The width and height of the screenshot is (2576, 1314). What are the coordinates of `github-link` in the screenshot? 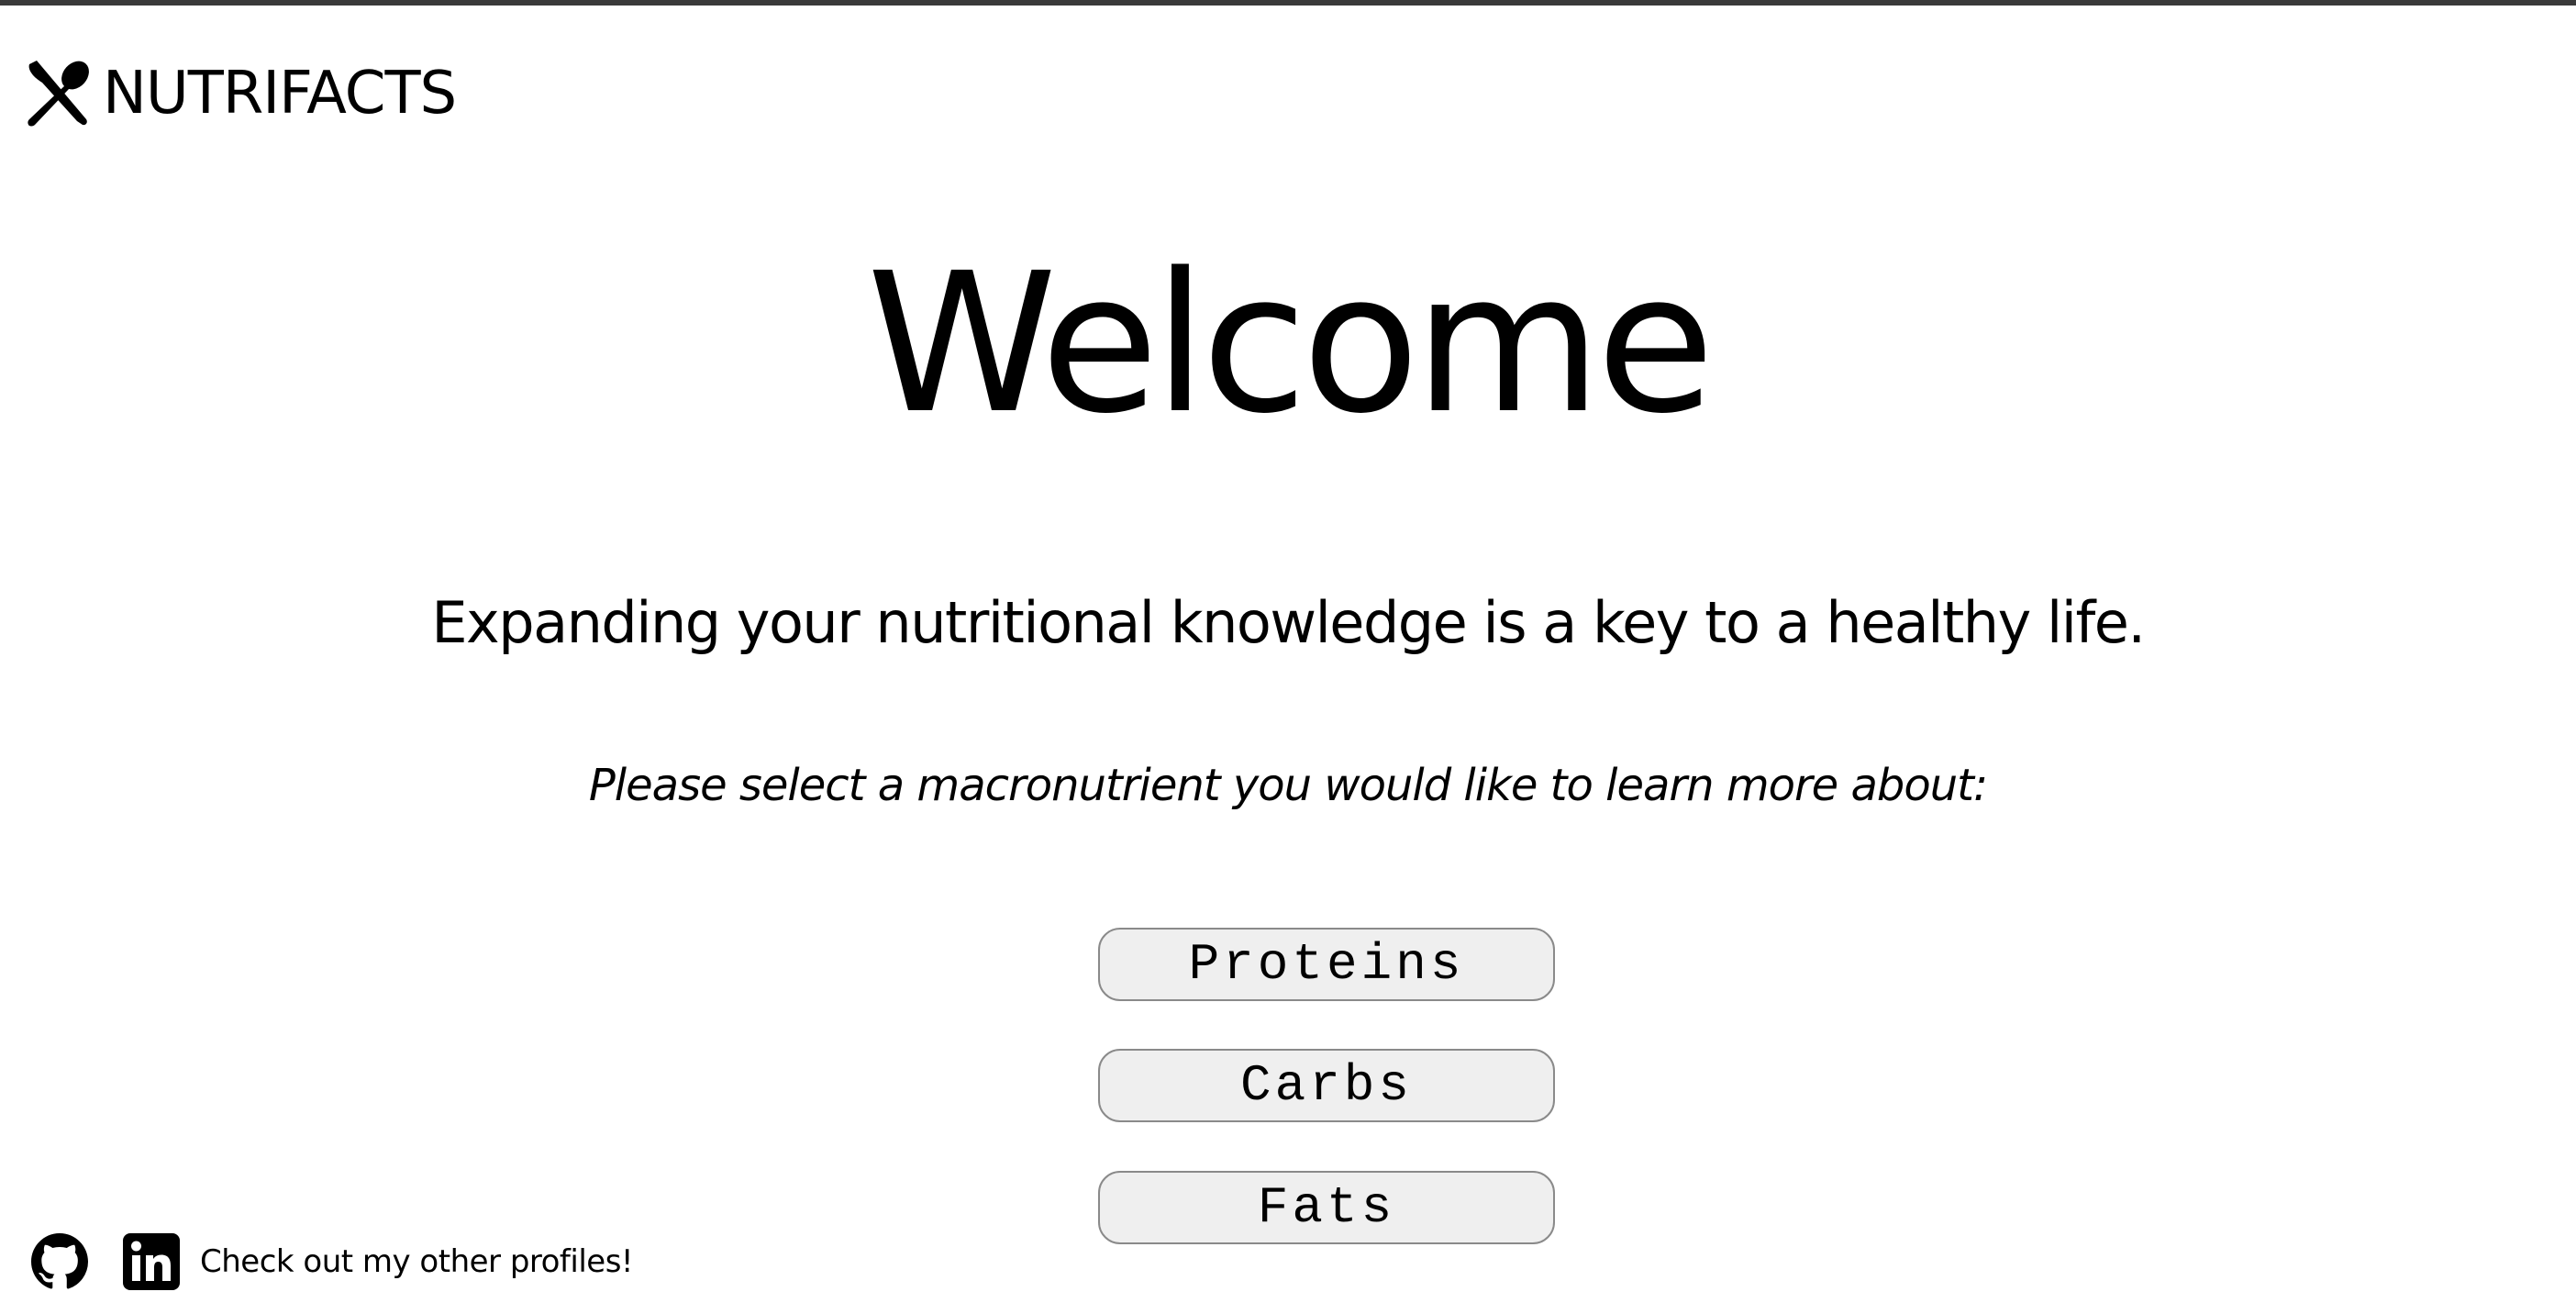 It's located at (59, 1261).